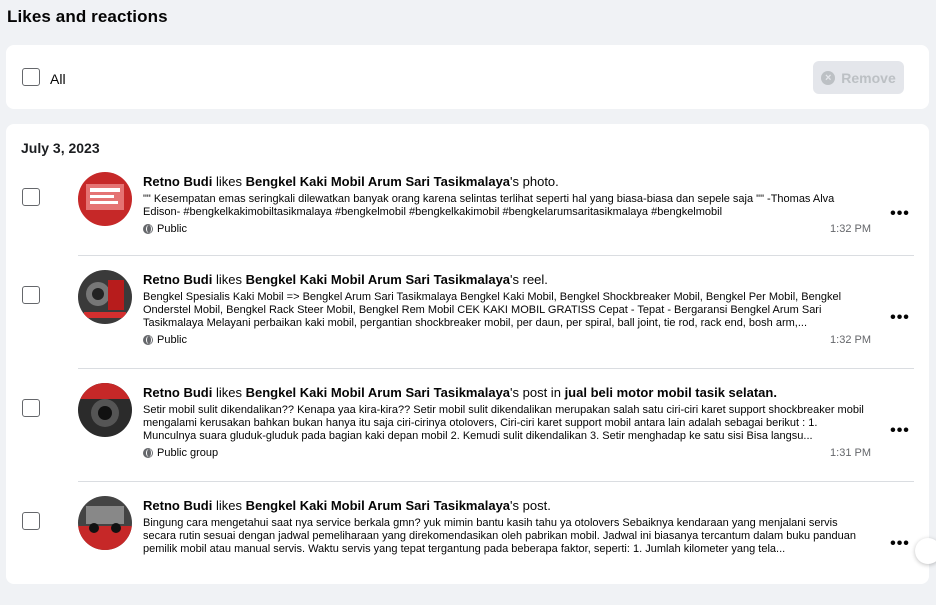 The image size is (936, 605). What do you see at coordinates (828, 77) in the screenshot?
I see `close-circle-icon: ×` at bounding box center [828, 77].